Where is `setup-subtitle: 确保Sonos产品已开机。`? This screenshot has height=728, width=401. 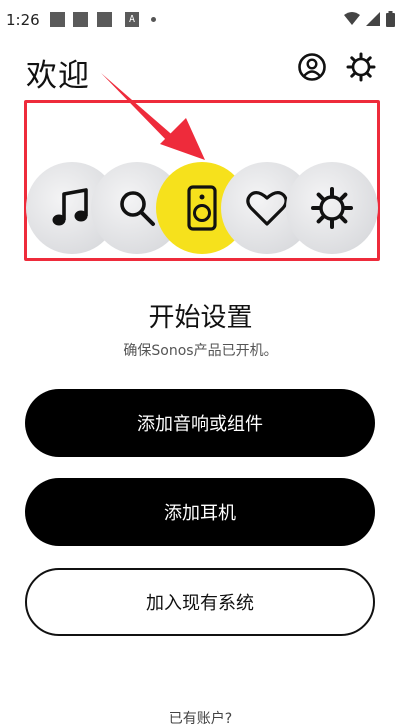 setup-subtitle: 确保Sonos产品已开机。 is located at coordinates (200, 351).